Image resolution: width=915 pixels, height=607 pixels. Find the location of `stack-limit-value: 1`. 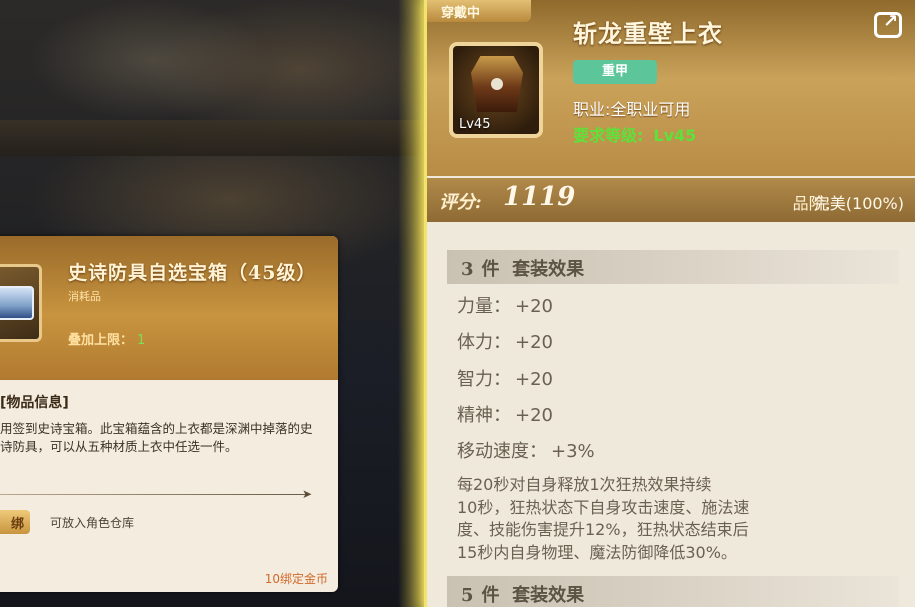

stack-limit-value: 1 is located at coordinates (141, 340).